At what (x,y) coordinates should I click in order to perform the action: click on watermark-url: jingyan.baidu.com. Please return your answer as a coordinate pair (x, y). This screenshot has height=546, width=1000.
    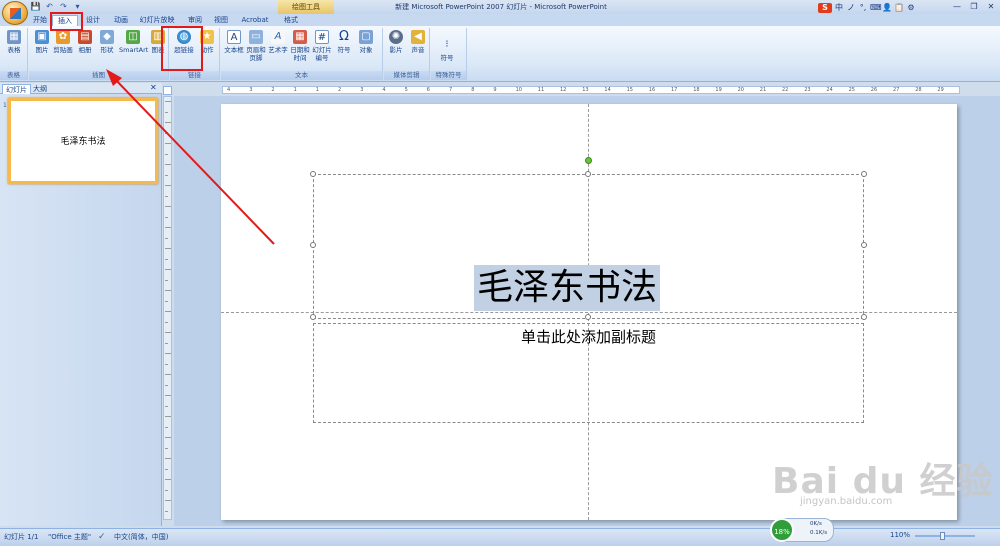
    Looking at the image, I should click on (846, 501).